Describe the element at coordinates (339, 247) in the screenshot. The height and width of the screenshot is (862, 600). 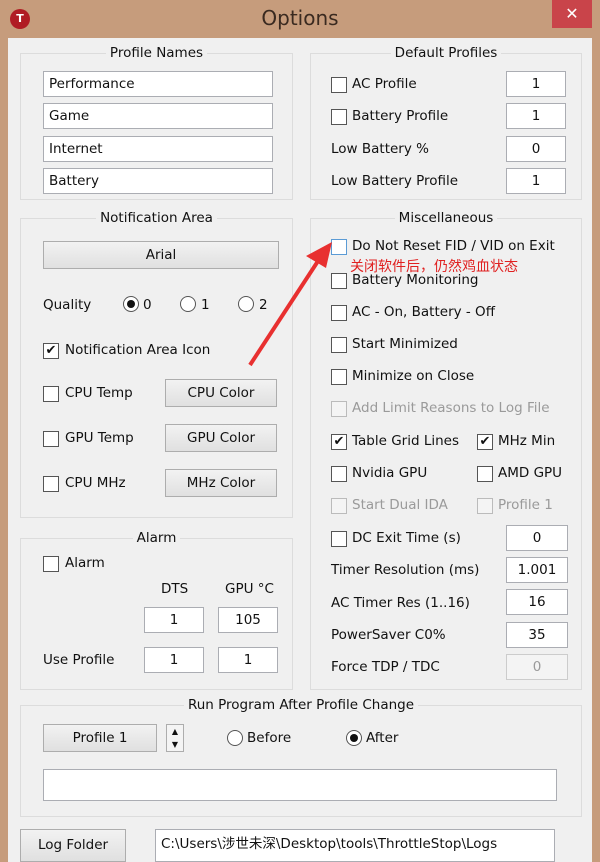
I see `do-not-reset-checkbox` at that location.